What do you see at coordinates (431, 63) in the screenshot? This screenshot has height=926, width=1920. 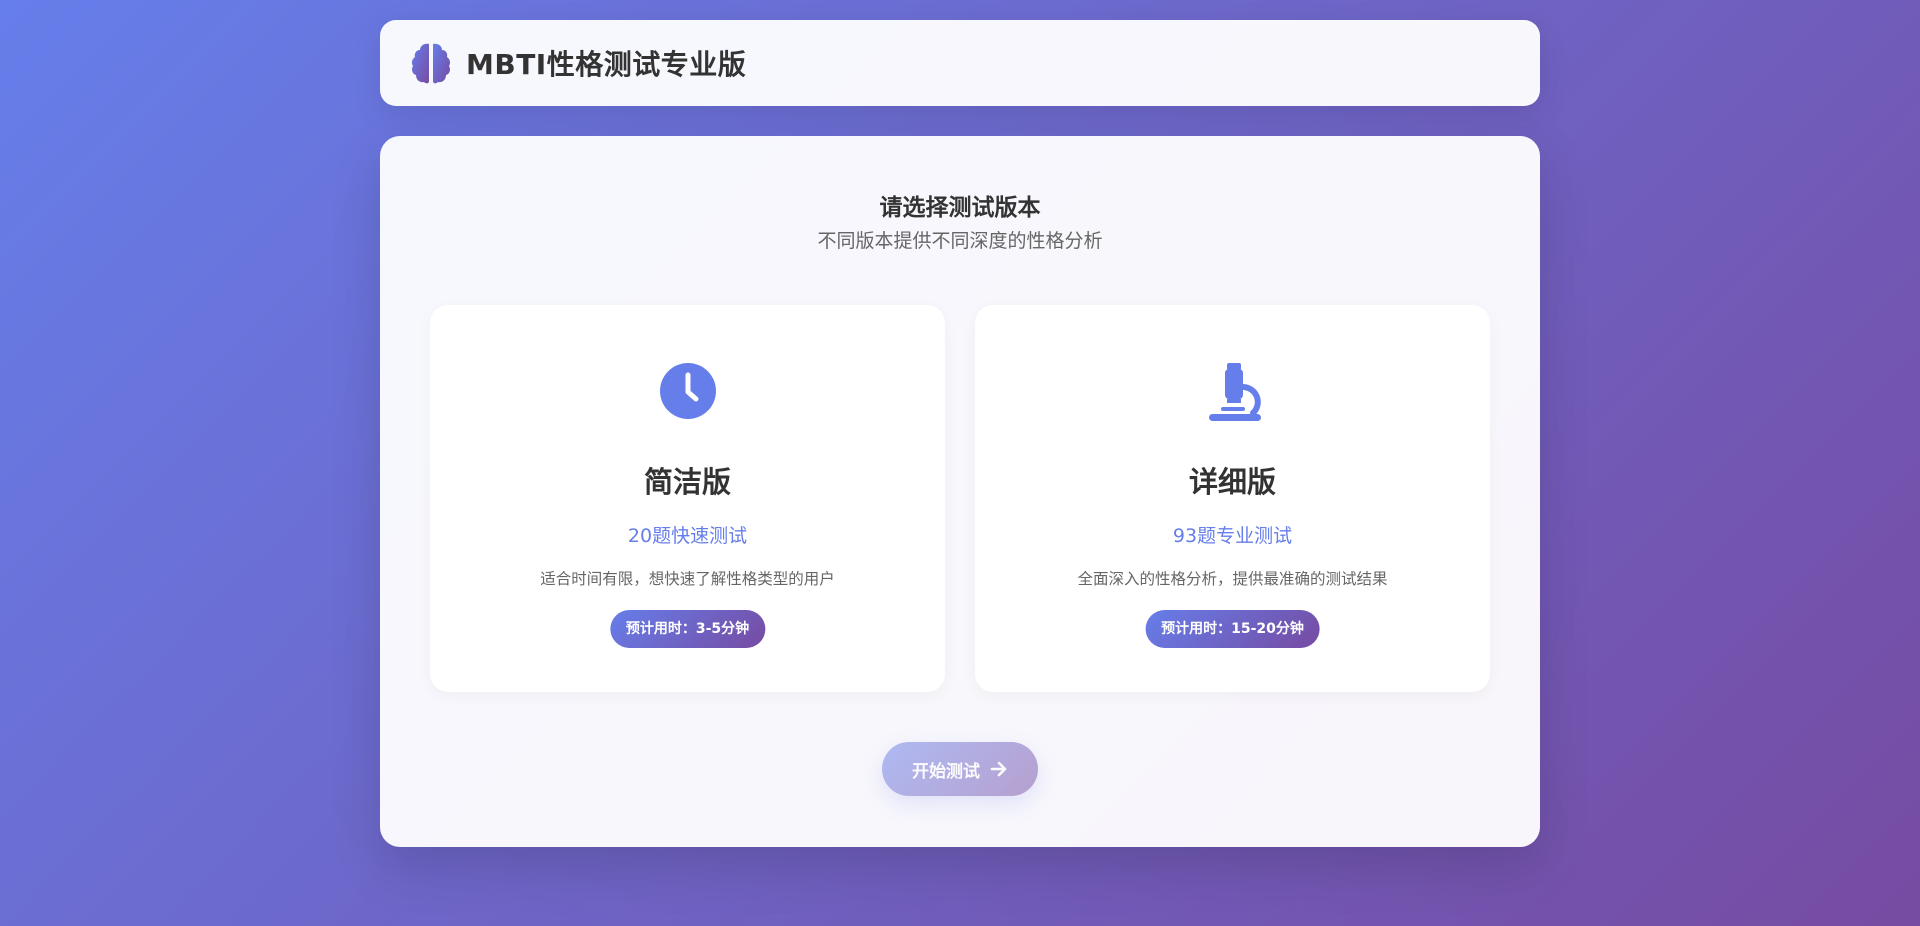 I see `brain-icon` at bounding box center [431, 63].